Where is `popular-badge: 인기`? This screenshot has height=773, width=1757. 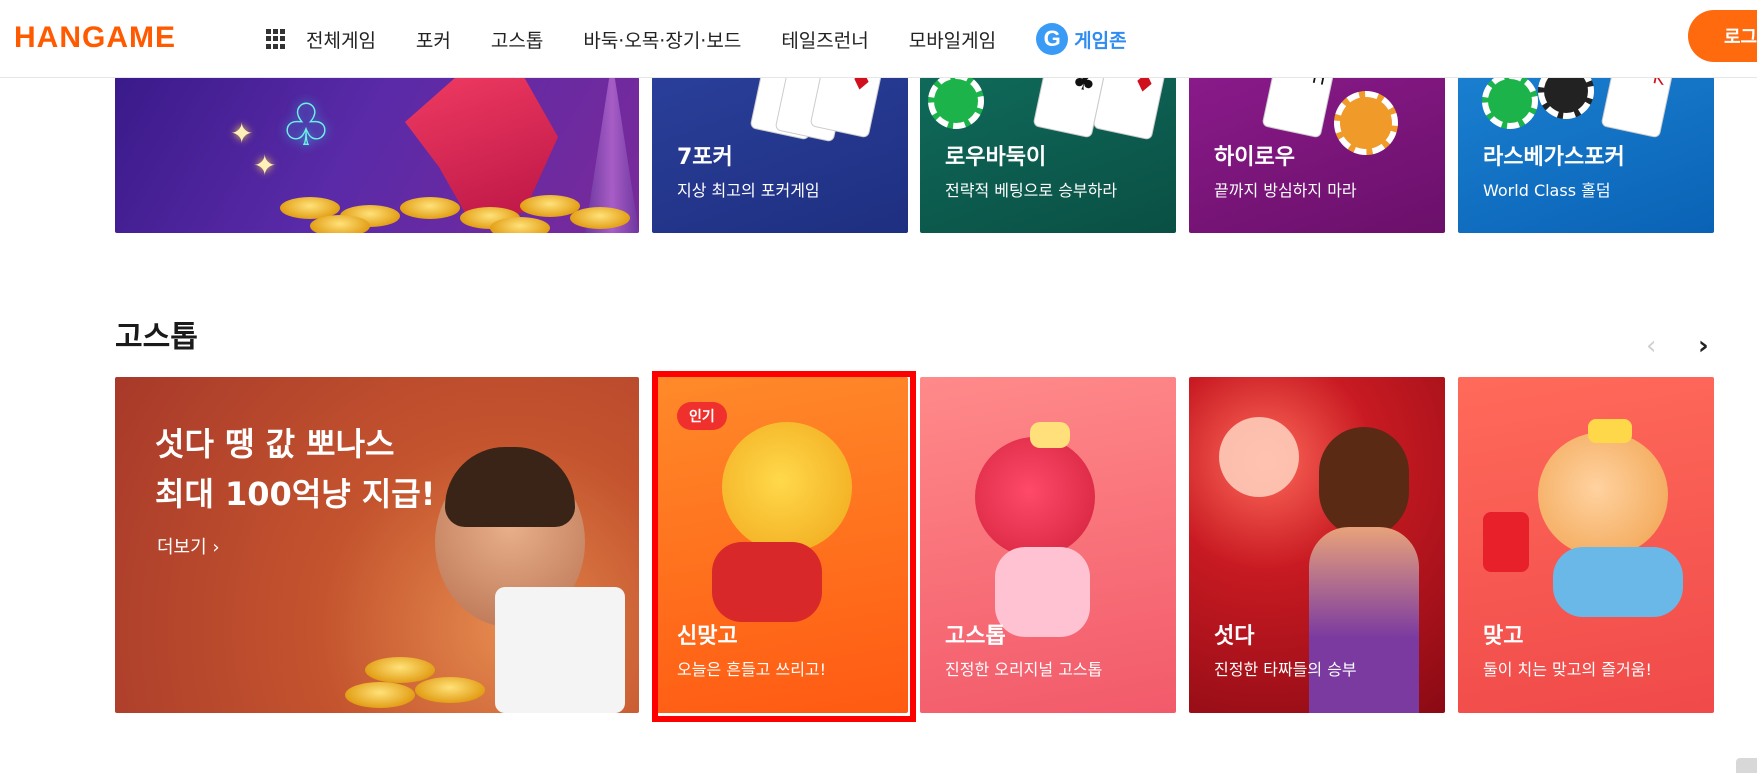 popular-badge: 인기 is located at coordinates (702, 416).